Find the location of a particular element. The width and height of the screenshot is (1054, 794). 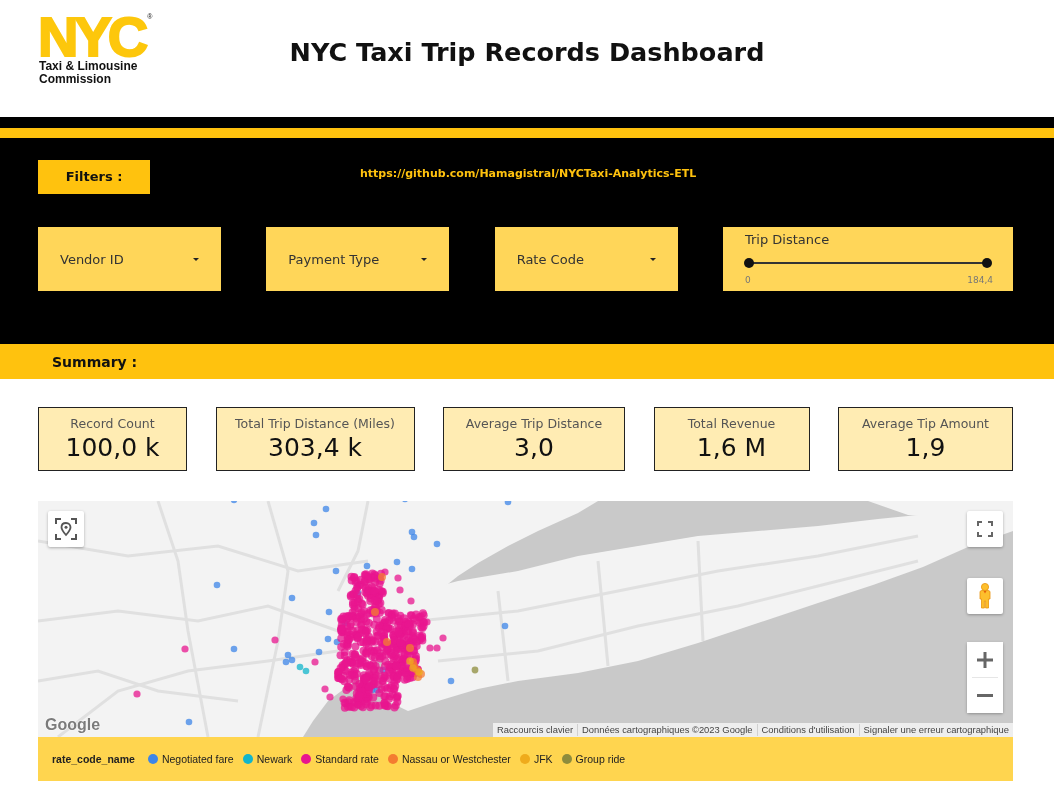

zoom-out-button is located at coordinates (985, 695).